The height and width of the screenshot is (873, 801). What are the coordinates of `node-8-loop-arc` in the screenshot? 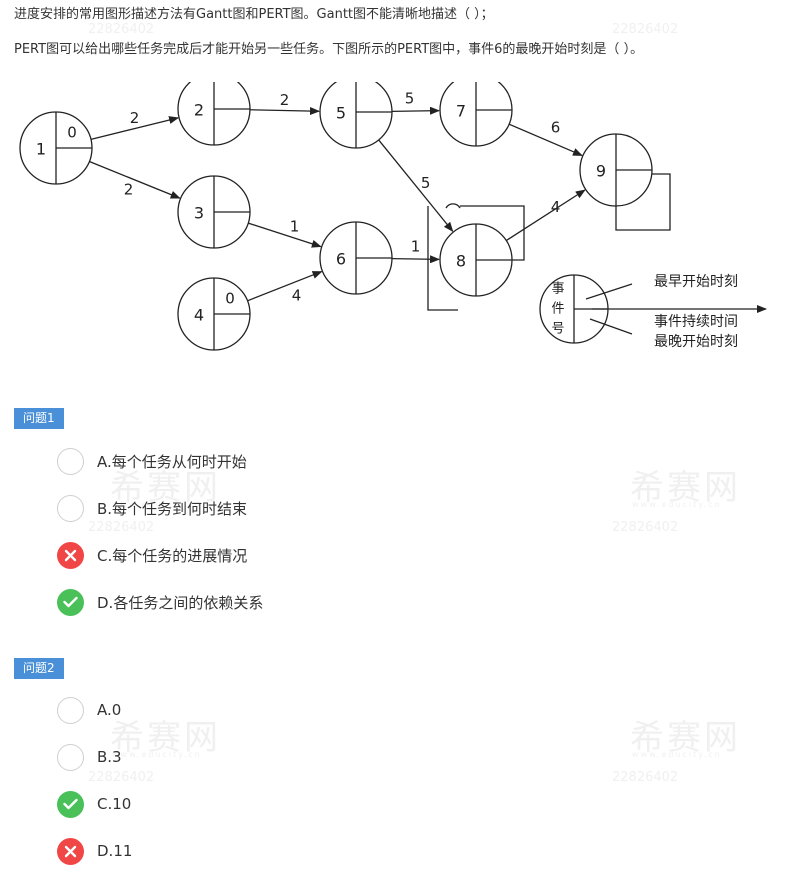 It's located at (453, 206).